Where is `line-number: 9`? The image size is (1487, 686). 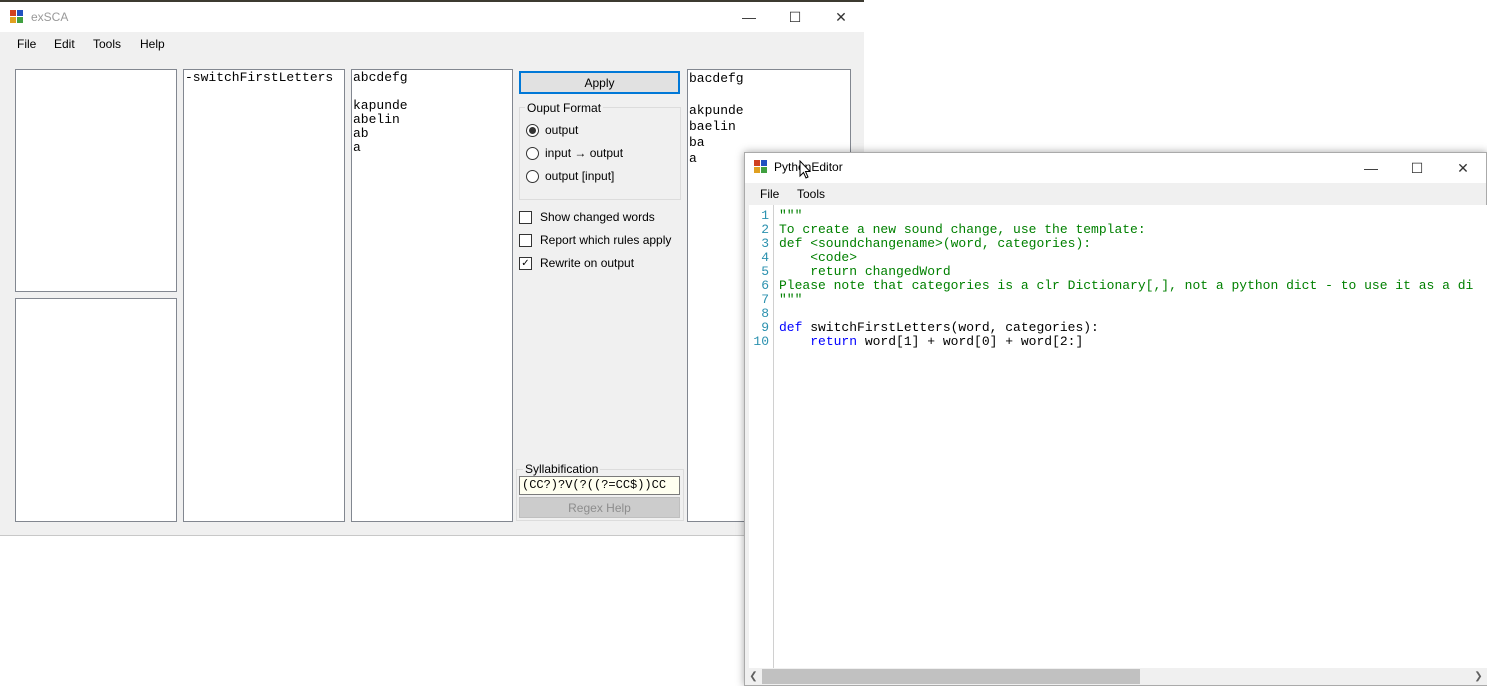 line-number: 9 is located at coordinates (765, 327).